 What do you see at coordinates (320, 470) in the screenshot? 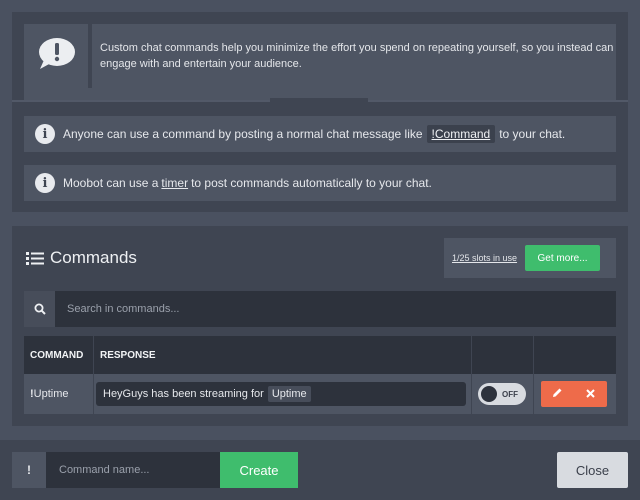
I see `footer-bar: ! Create Close` at bounding box center [320, 470].